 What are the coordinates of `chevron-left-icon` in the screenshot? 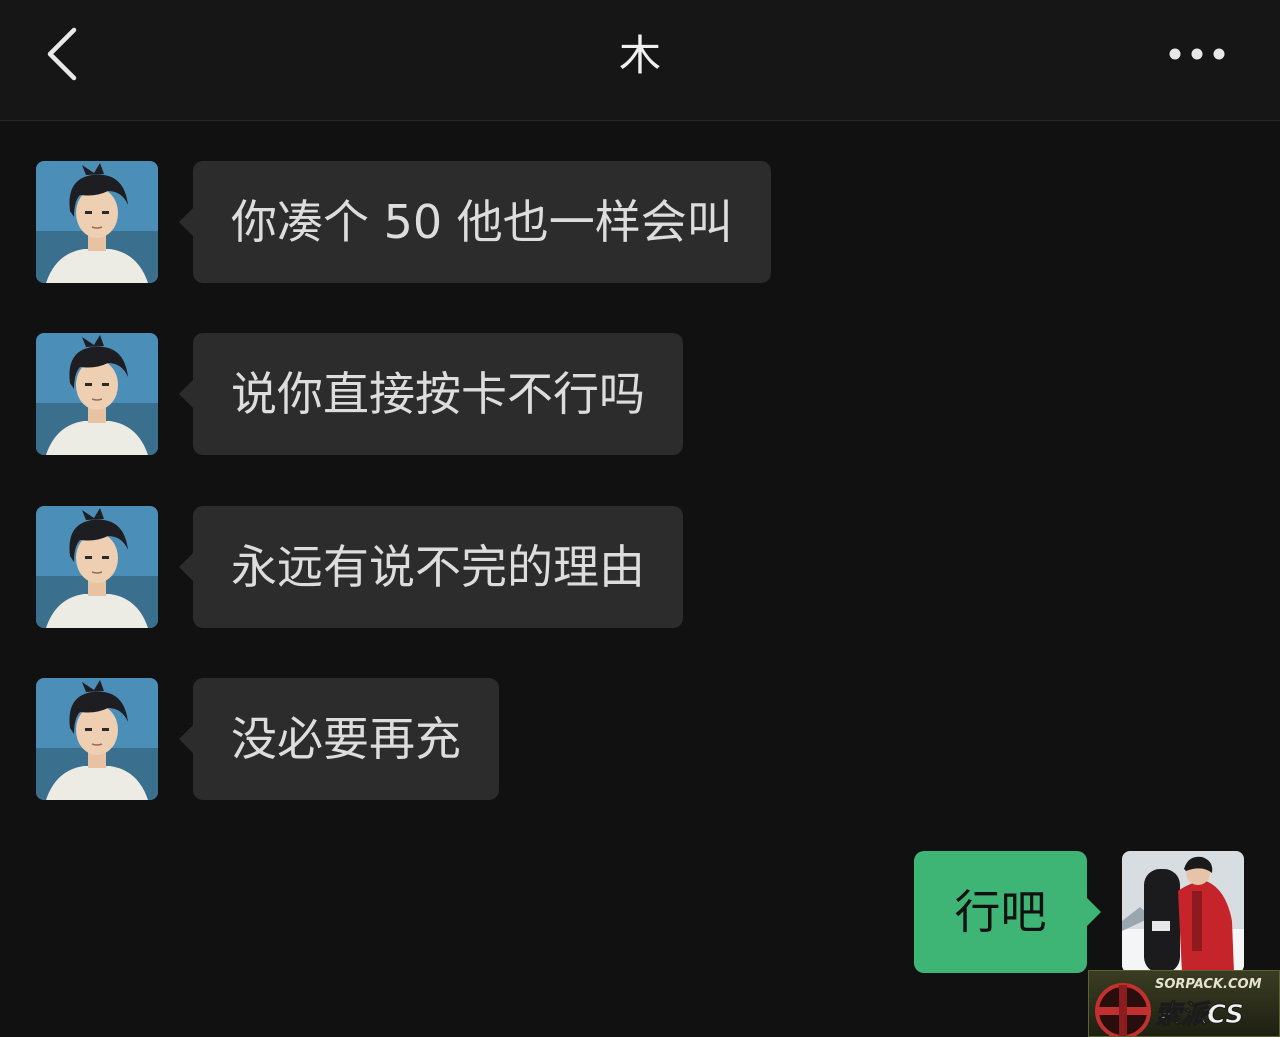 It's located at (62, 54).